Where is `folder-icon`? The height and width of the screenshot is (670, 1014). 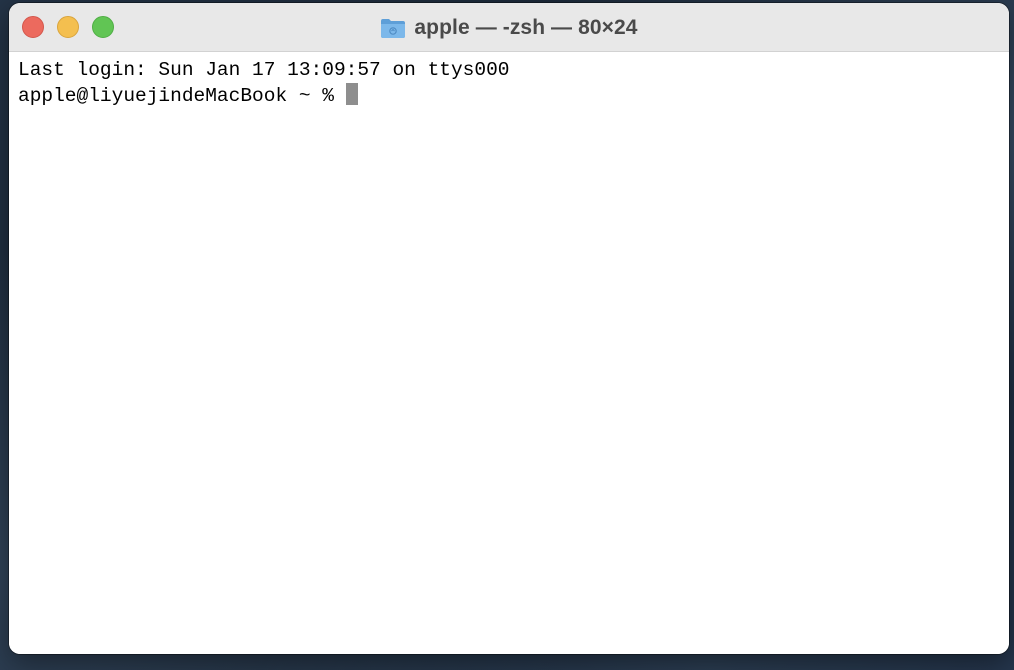 folder-icon is located at coordinates (393, 28).